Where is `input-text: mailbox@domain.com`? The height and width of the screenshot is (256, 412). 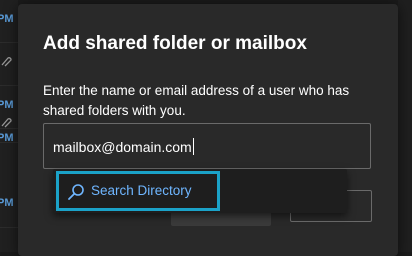
input-text: mailbox@domain.com is located at coordinates (122, 147).